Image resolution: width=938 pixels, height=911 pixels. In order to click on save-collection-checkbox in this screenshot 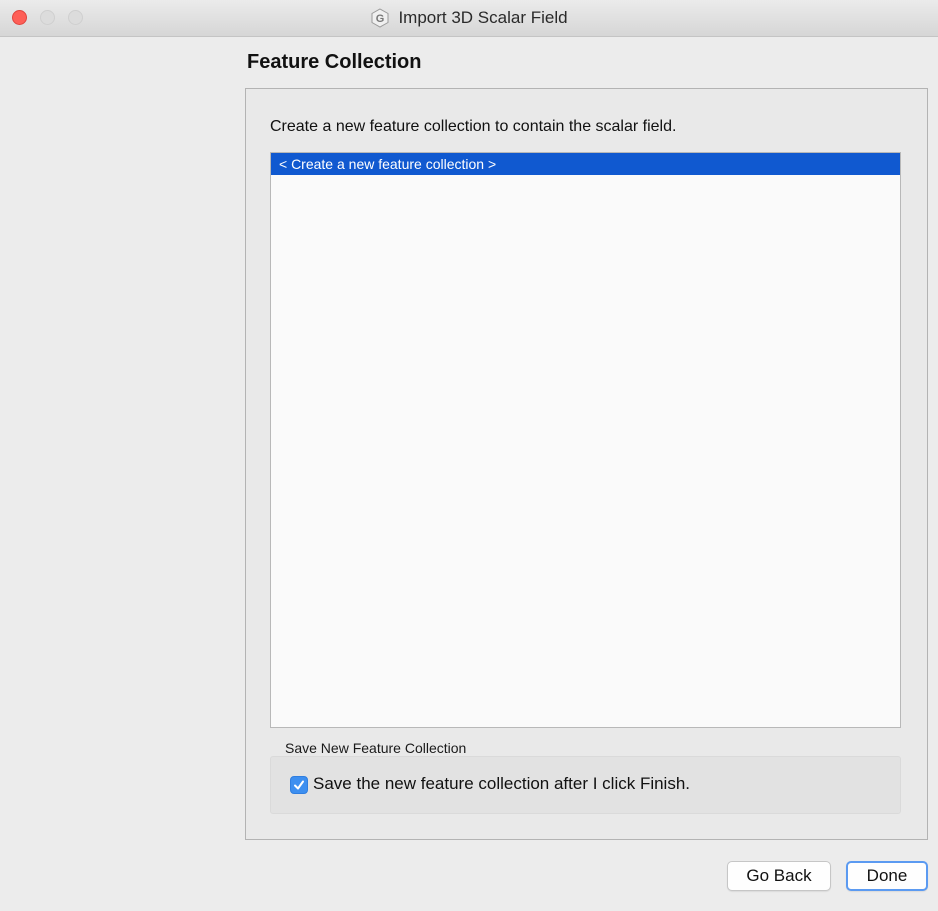, I will do `click(299, 785)`.